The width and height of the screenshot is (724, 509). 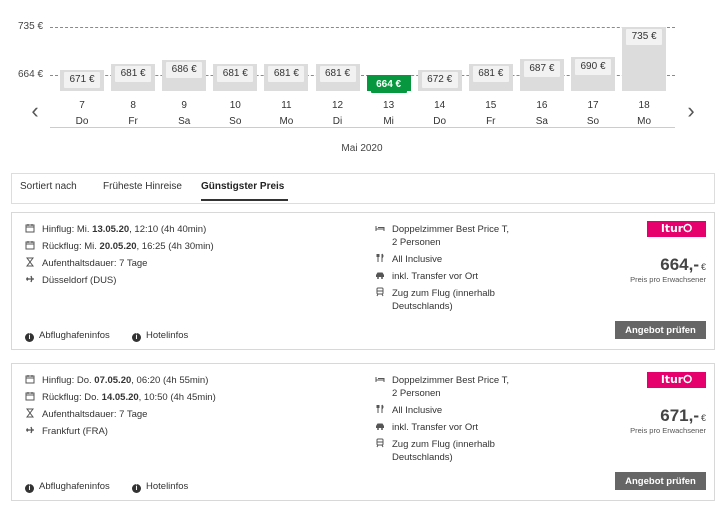 I want to click on car-icon, so click(x=380, y=275).